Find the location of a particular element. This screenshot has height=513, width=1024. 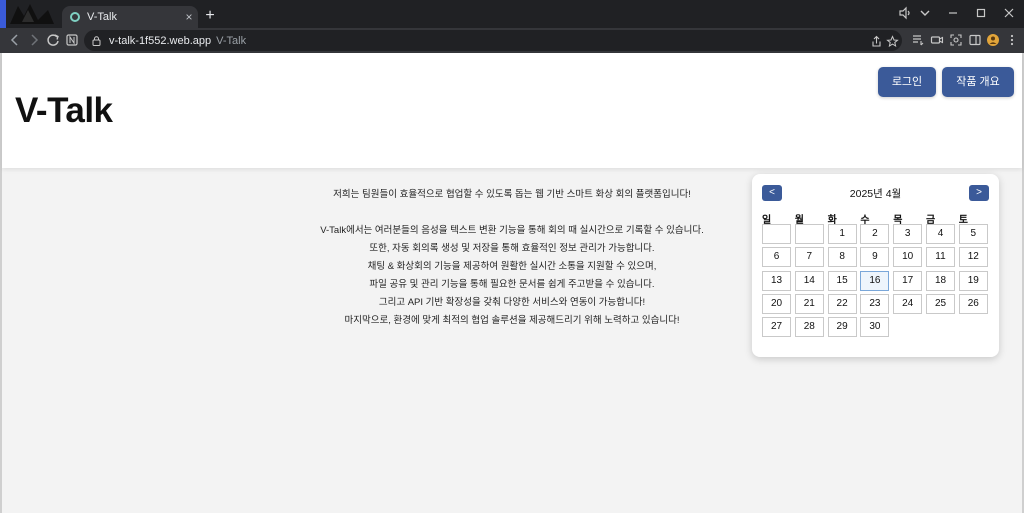

calendar-day: 29 is located at coordinates (842, 327).